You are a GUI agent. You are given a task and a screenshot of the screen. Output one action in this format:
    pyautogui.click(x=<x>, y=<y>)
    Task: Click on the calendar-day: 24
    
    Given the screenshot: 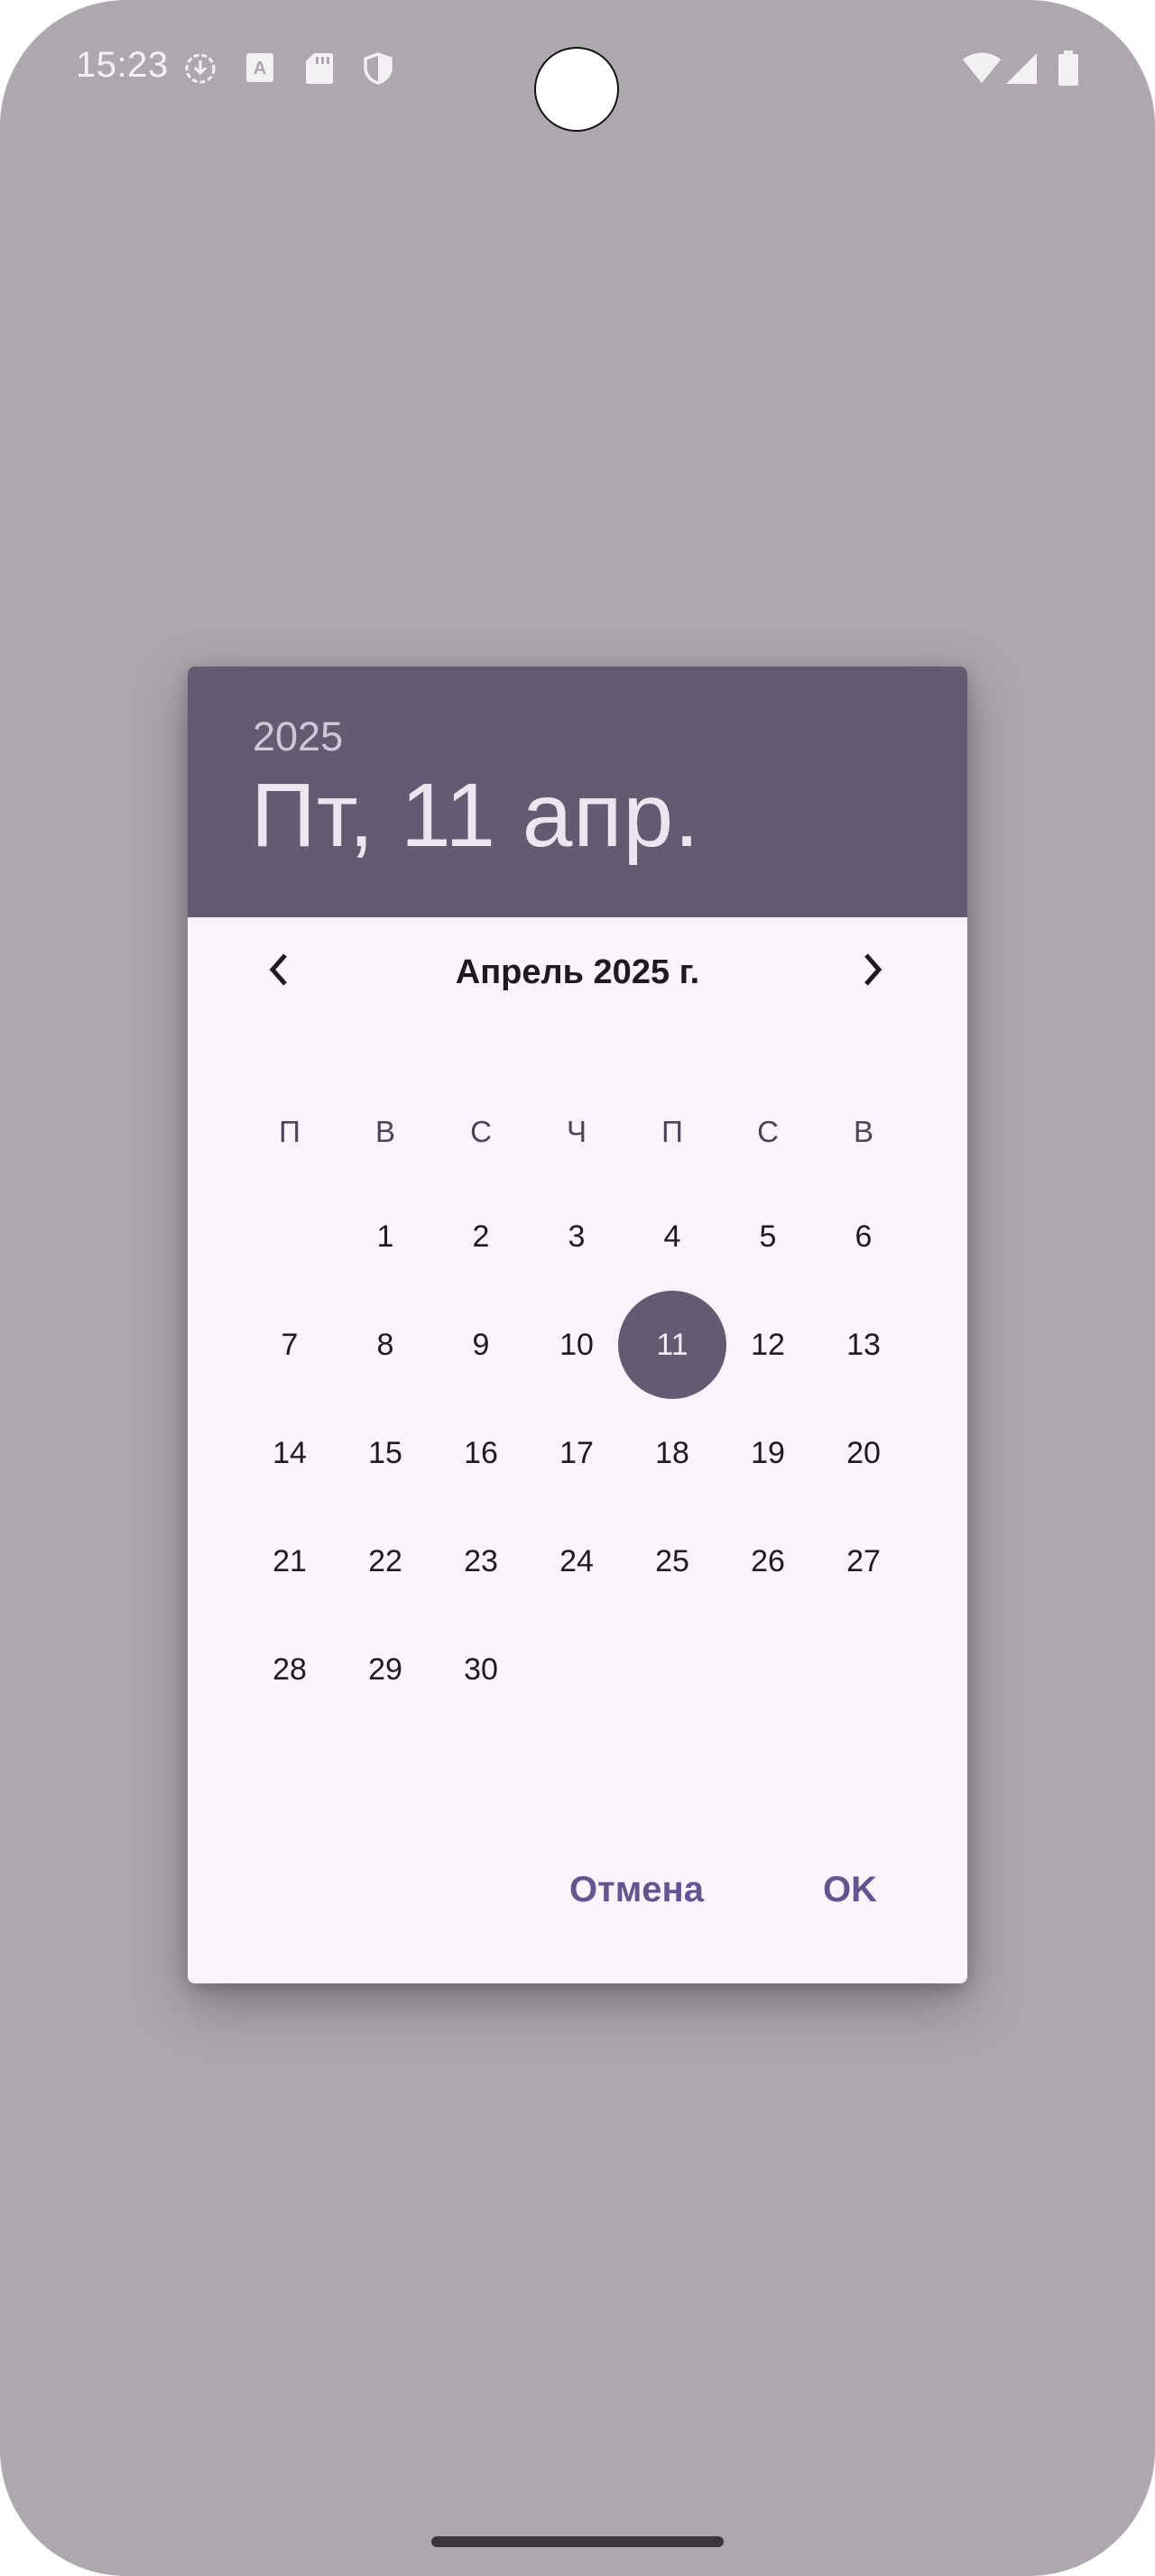 What is the action you would take?
    pyautogui.click(x=576, y=1561)
    